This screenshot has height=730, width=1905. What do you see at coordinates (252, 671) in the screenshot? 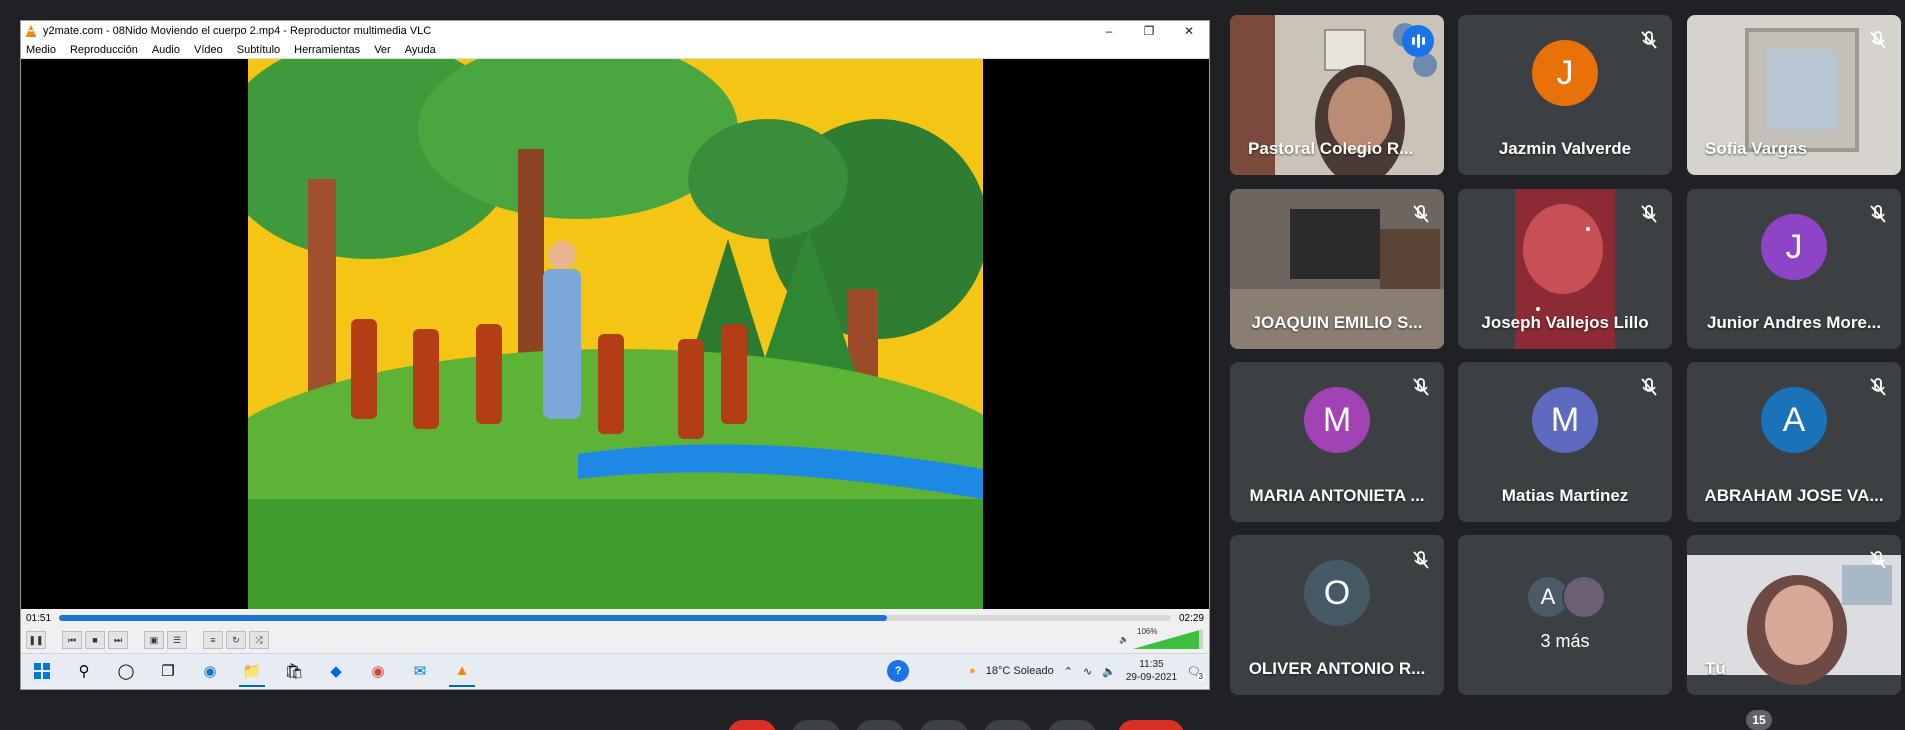
I see `file-explorer-icon: 📁` at bounding box center [252, 671].